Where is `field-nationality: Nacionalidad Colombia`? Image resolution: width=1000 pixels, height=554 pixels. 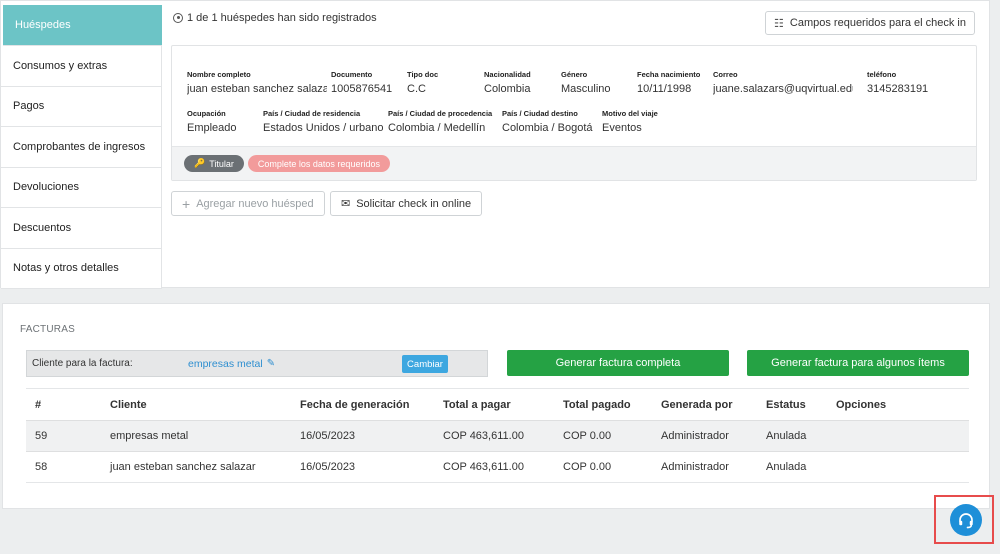 field-nationality: Nacionalidad Colombia is located at coordinates (519, 82).